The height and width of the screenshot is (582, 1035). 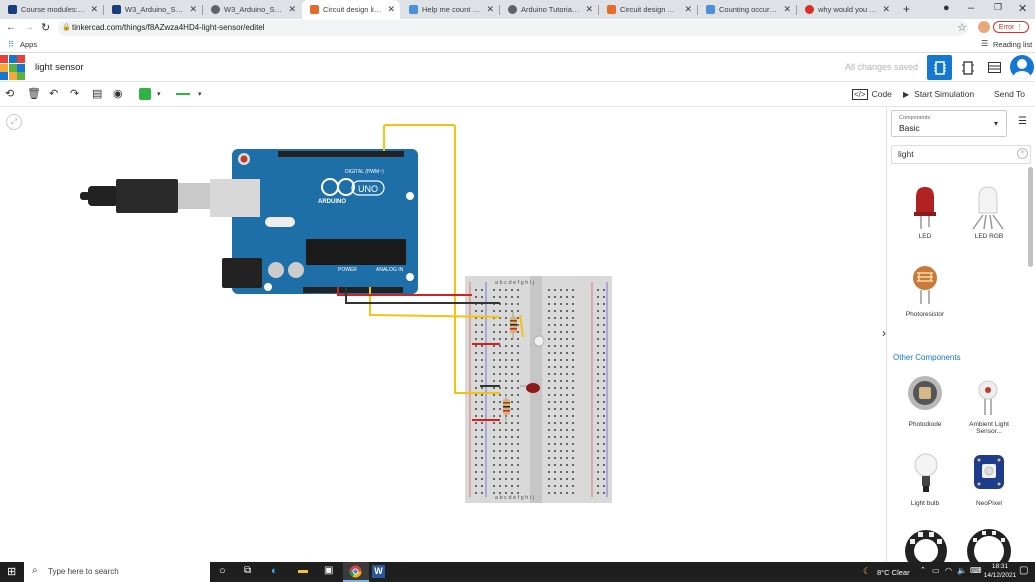 I want to click on clock-date: 14/12/2021, so click(x=1000, y=575).